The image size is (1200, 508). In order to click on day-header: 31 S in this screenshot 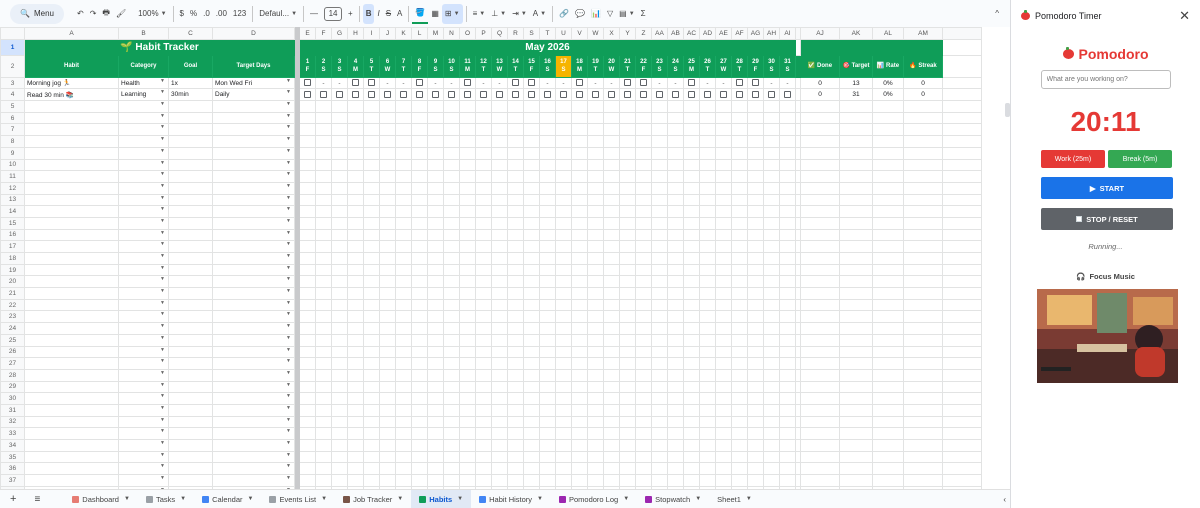, I will do `click(787, 66)`.